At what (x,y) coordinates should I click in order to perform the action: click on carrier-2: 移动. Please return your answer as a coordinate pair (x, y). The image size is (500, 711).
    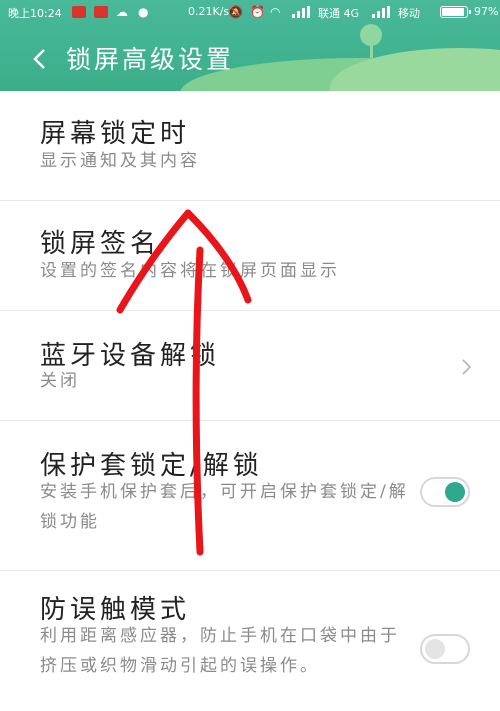
    Looking at the image, I should click on (409, 13).